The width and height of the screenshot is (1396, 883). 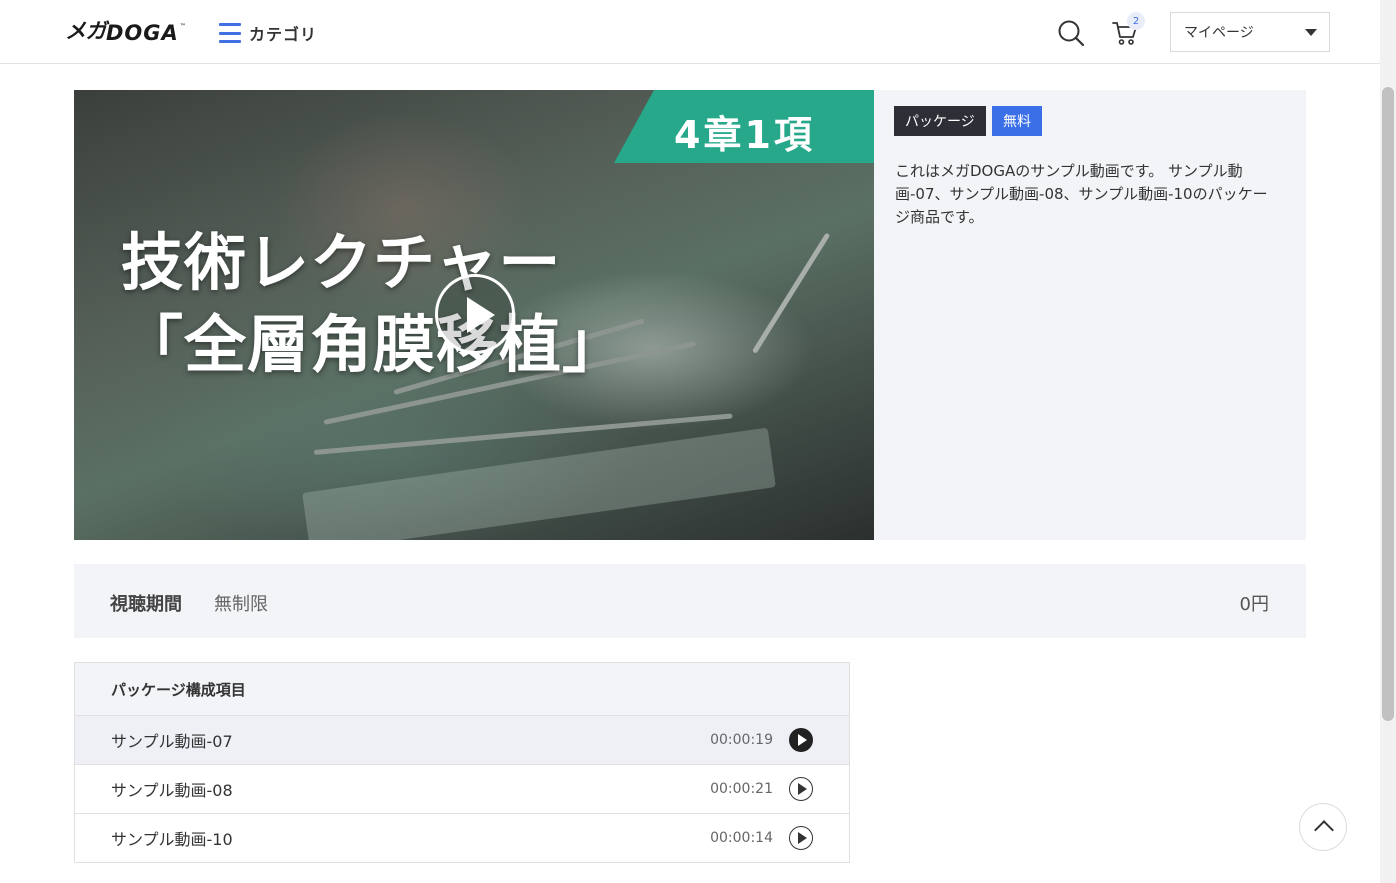 I want to click on logo-latin: DOGA, so click(x=142, y=33).